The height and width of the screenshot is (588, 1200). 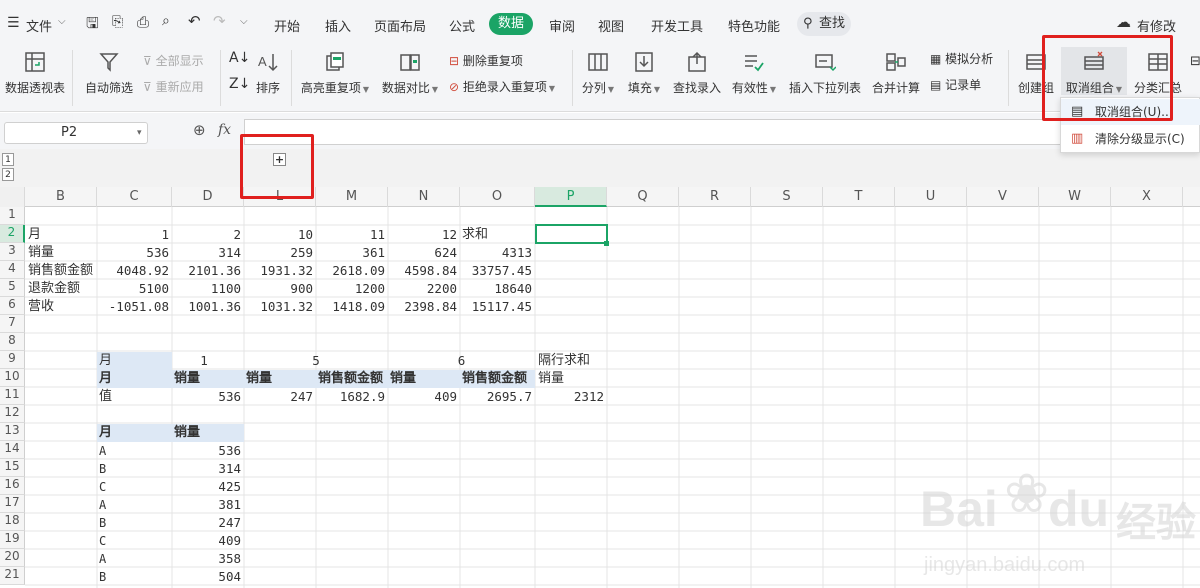 I want to click on tab-view: 视图, so click(x=611, y=25).